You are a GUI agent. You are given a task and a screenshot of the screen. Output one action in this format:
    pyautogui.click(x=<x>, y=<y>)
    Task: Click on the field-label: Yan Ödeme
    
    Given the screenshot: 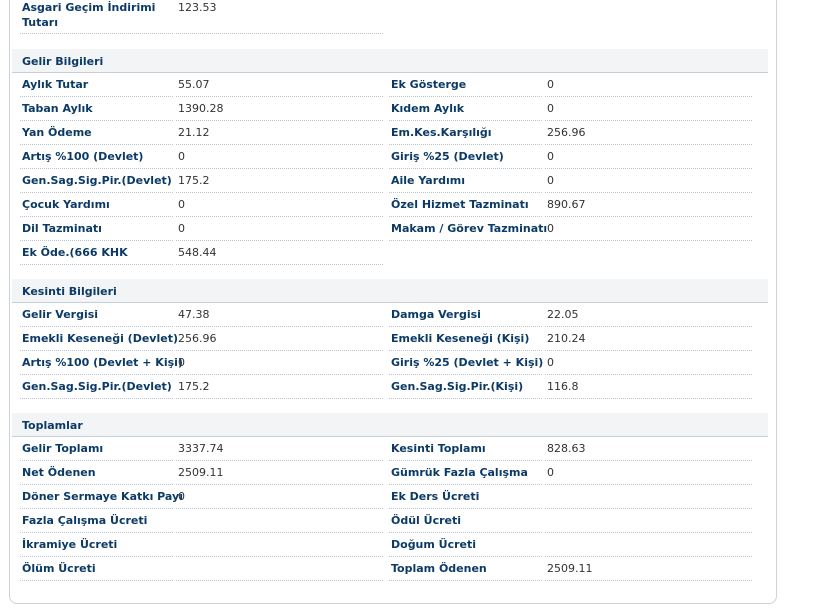 What is the action you would take?
    pyautogui.click(x=57, y=132)
    